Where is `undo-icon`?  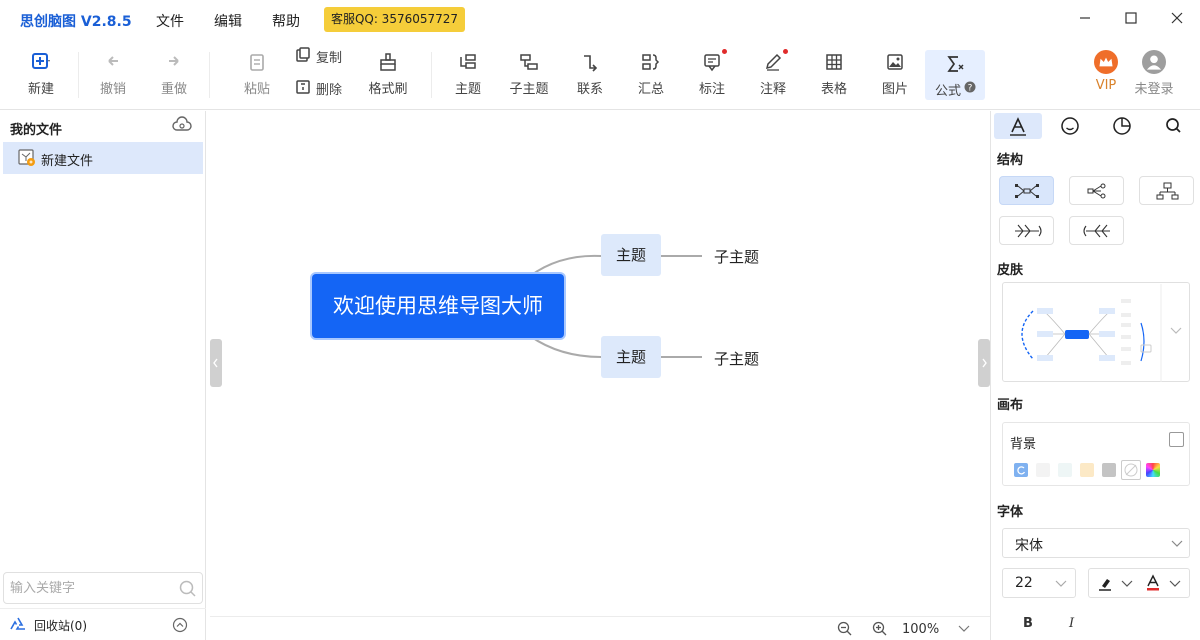 undo-icon is located at coordinates (113, 61).